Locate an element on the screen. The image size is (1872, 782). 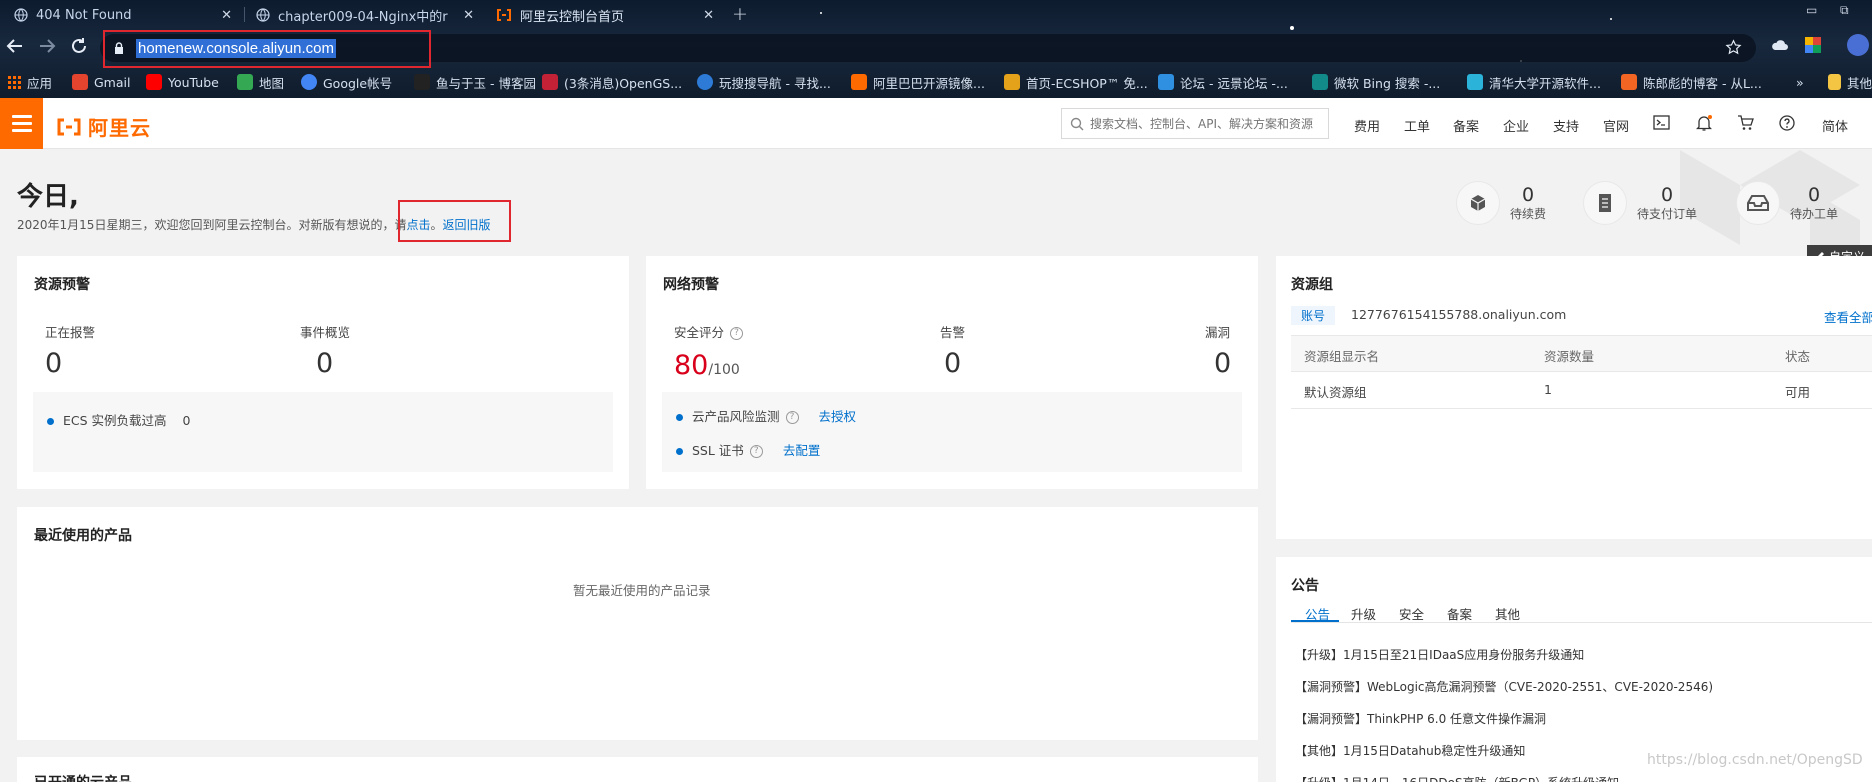
nav-official-site: 官网 is located at coordinates (1616, 125).